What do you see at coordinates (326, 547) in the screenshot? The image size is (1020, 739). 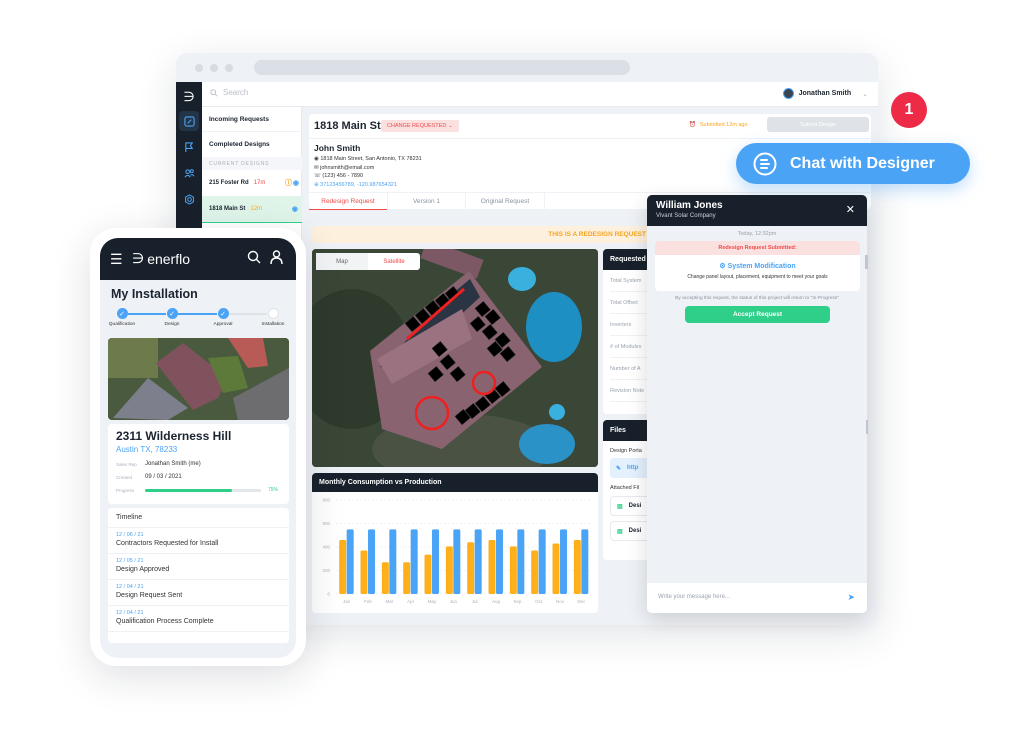 I see `y-tick-label: 400` at bounding box center [326, 547].